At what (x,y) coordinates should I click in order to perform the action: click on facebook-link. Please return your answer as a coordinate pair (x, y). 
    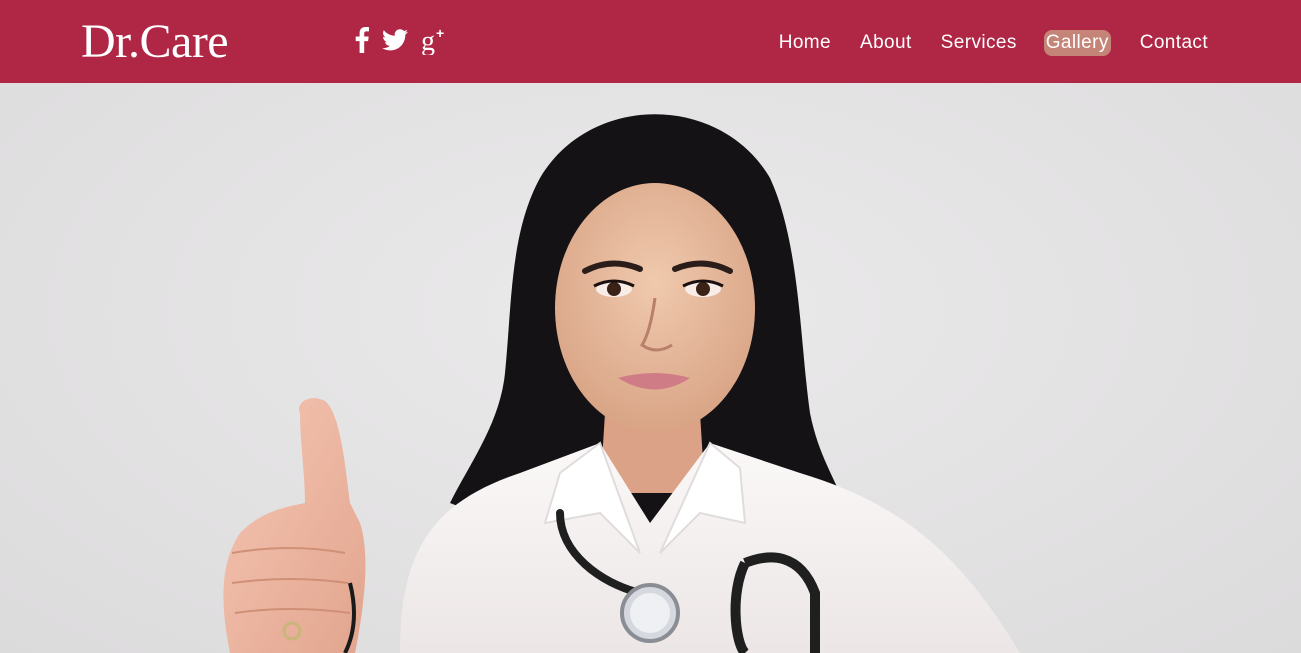
    Looking at the image, I should click on (362, 40).